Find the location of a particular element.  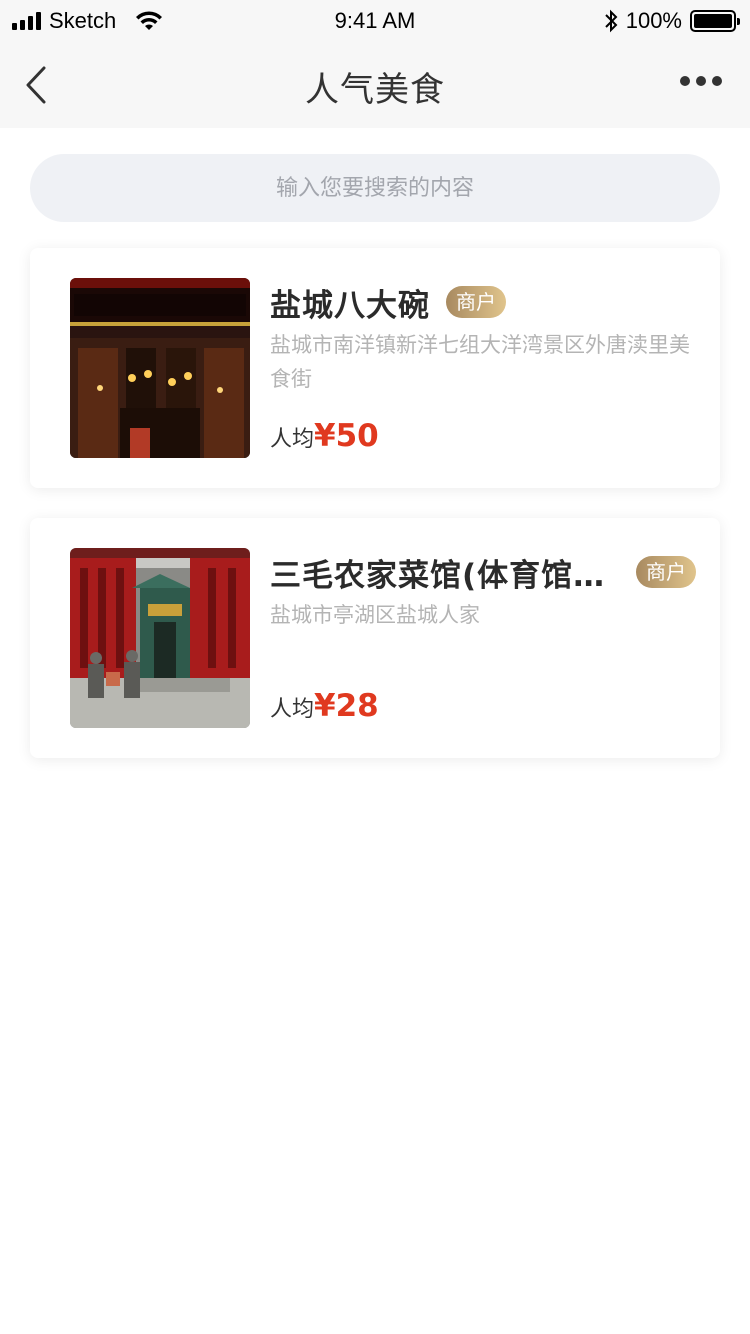

restaurant-info: 盐城八大碗 商户 盐城市南洋镇新洋七组大洋湾景区外唐渎里美食街 人均 ¥50 is located at coordinates (490, 368).